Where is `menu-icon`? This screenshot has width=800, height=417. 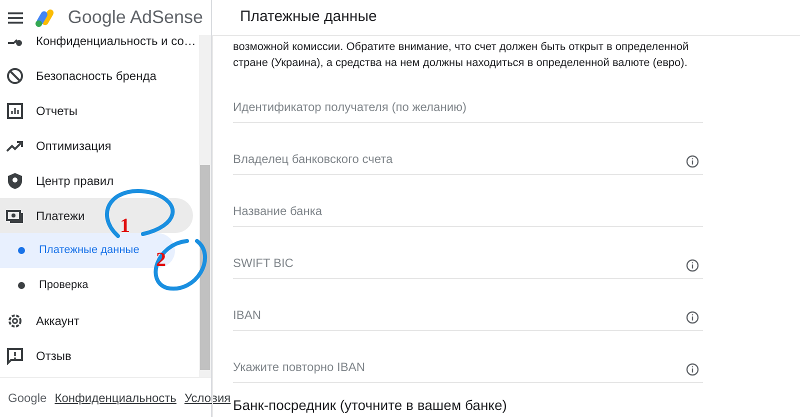
menu-icon is located at coordinates (16, 17).